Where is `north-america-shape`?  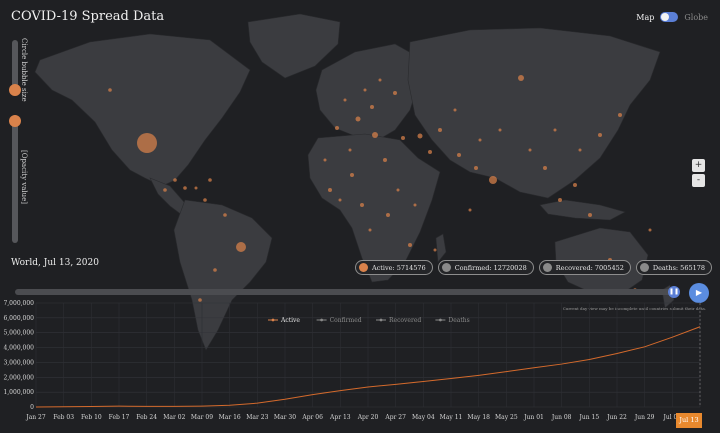 north-america-shape is located at coordinates (142, 110).